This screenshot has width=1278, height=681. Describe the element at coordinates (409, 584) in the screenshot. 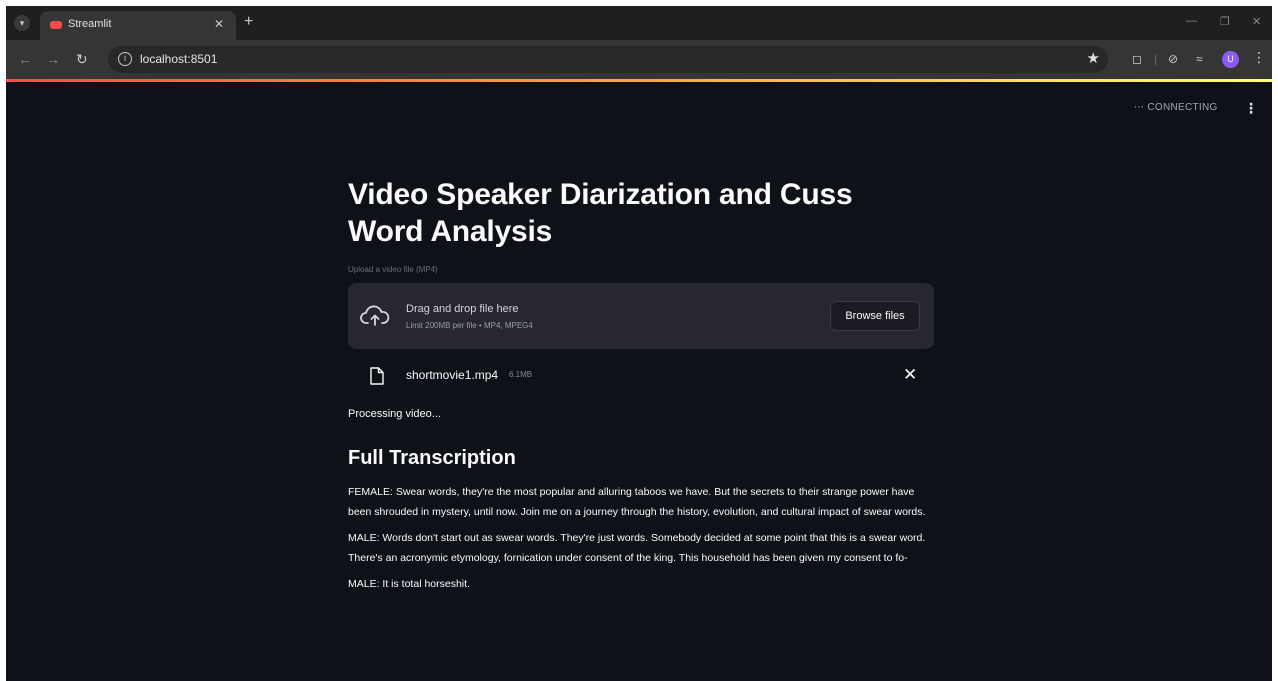

I see `transcript-paragraph: MALE: It is total horseshit.` at that location.